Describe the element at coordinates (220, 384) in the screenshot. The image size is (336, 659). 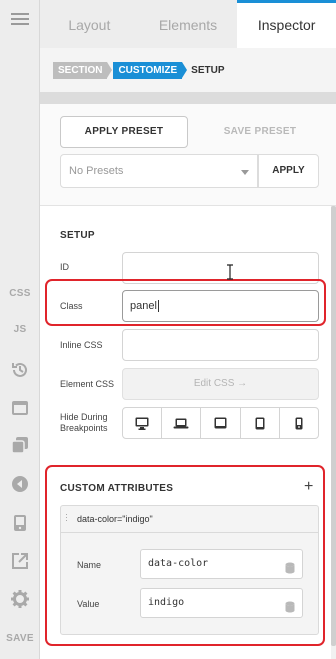
I see `edit-css-button: Edit CSS →` at that location.